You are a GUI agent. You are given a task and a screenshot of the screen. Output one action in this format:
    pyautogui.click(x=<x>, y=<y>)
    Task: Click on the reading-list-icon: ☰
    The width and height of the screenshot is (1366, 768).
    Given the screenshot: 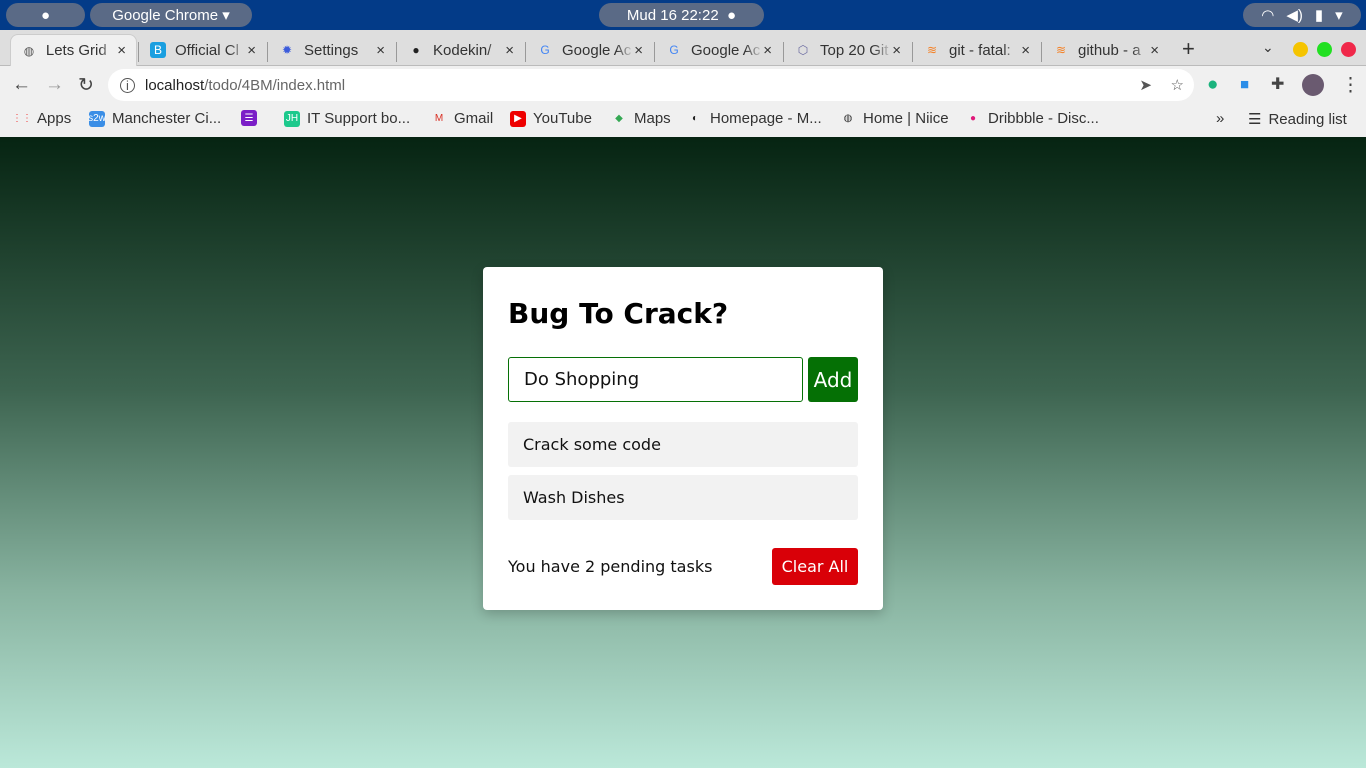 What is the action you would take?
    pyautogui.click(x=1255, y=119)
    